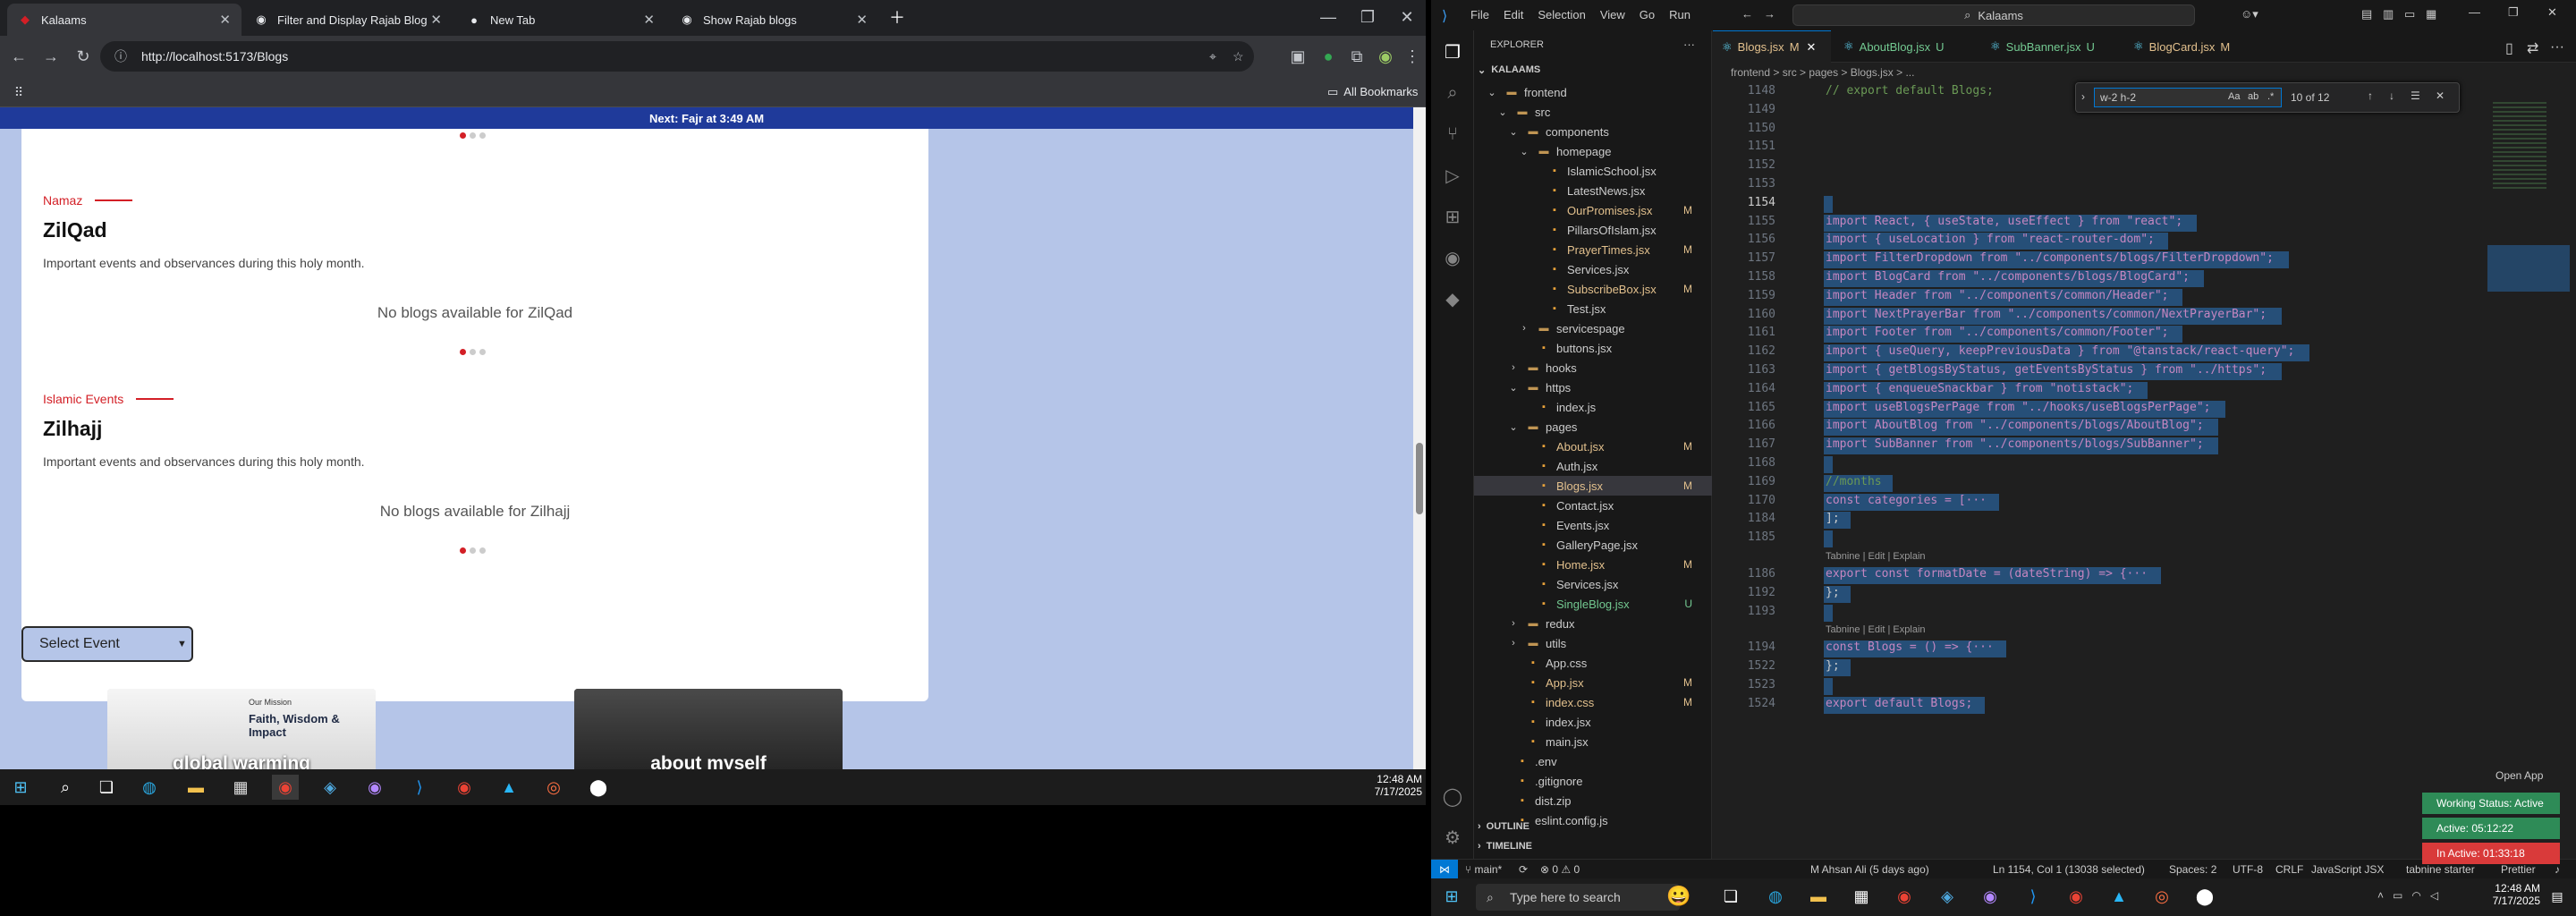  I want to click on file-item: ▪ OurPromises.jsx M, so click(1593, 210).